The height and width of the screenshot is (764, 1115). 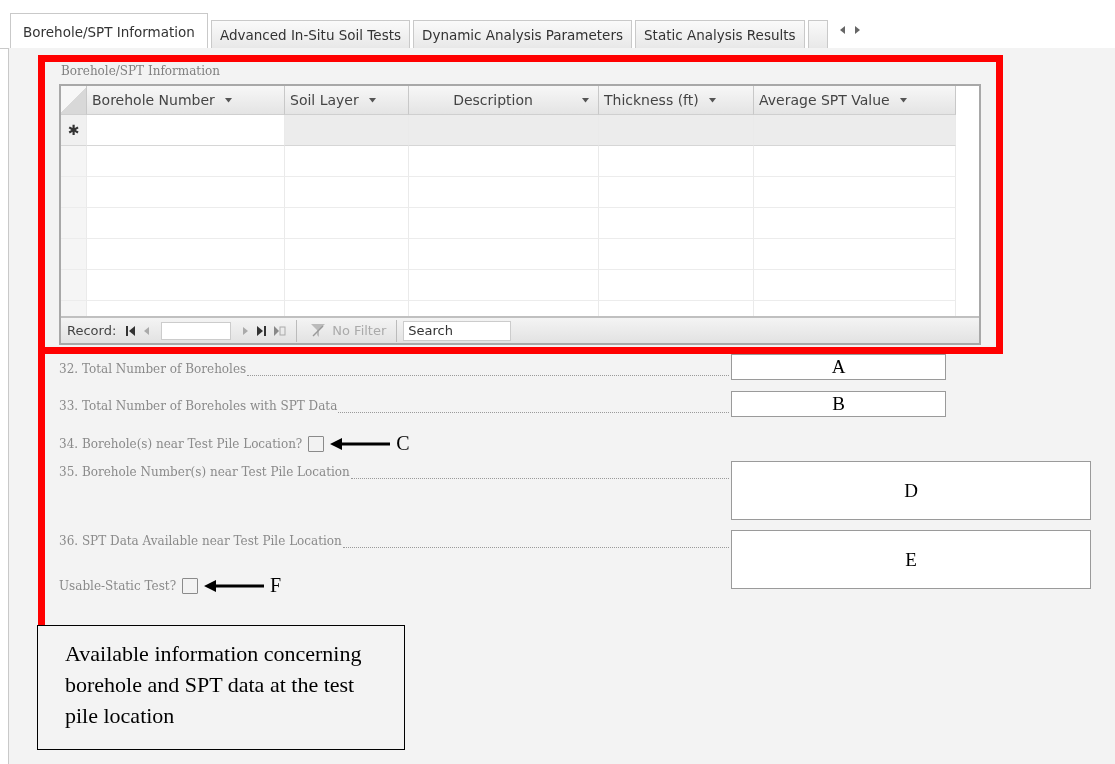 What do you see at coordinates (276, 585) in the screenshot?
I see `annotation-letter: F` at bounding box center [276, 585].